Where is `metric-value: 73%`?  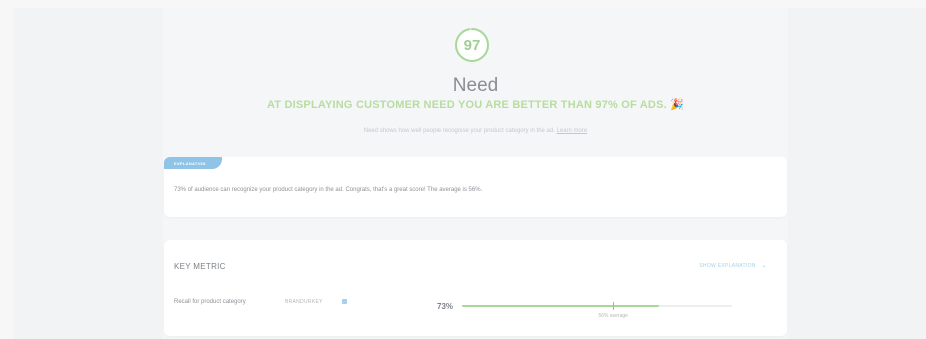
metric-value: 73% is located at coordinates (445, 306).